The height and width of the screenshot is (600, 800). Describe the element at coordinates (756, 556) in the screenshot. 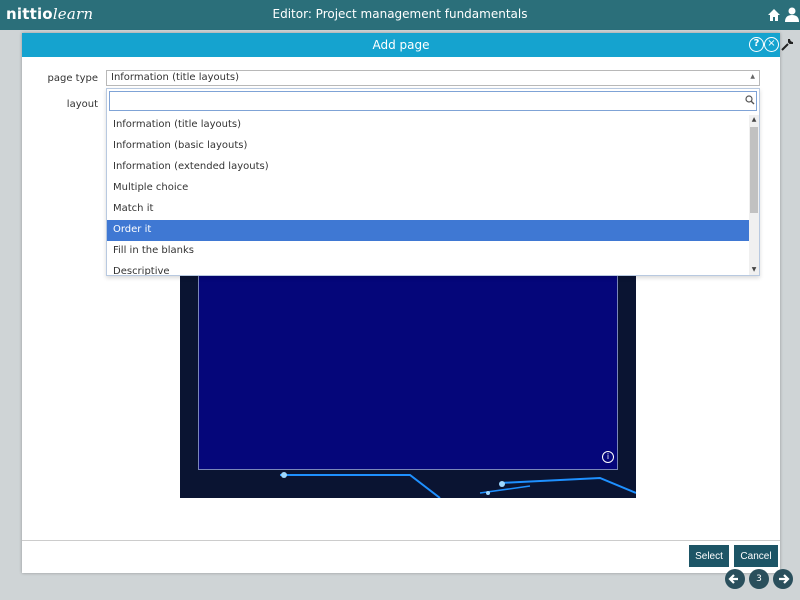

I see `cancel-button: Cancel` at that location.